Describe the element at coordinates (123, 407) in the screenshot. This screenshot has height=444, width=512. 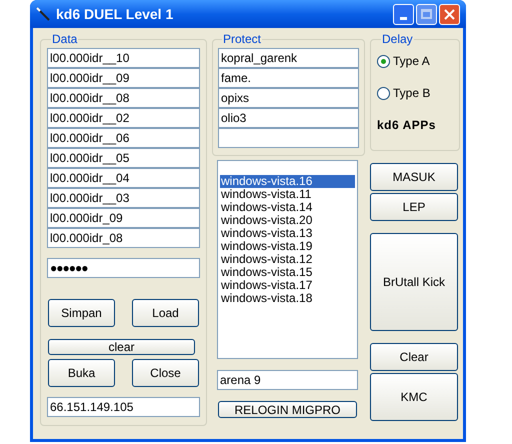
I see `server-field: 66.151.149.105` at that location.